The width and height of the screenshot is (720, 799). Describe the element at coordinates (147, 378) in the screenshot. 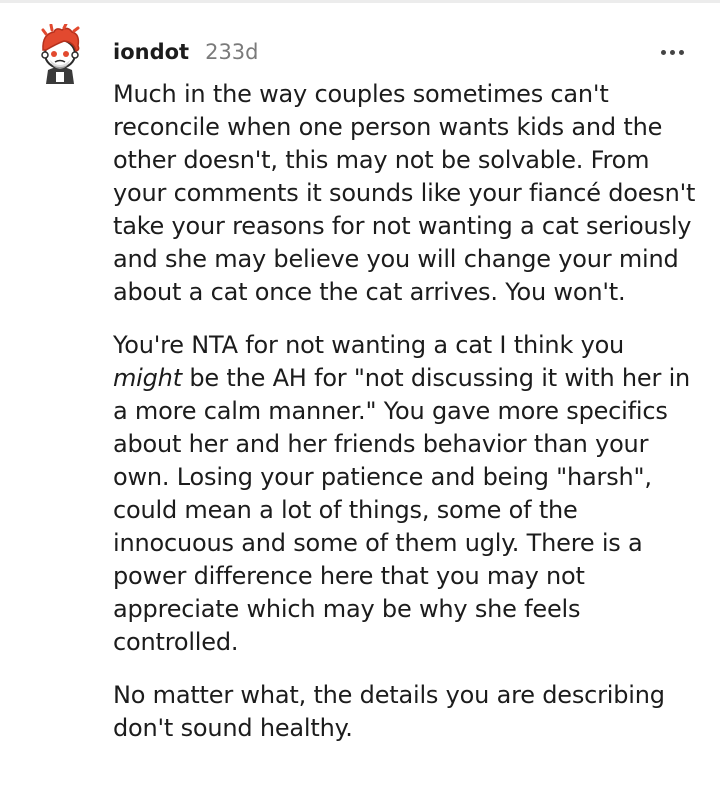

I see `italic-emphasis: might` at that location.